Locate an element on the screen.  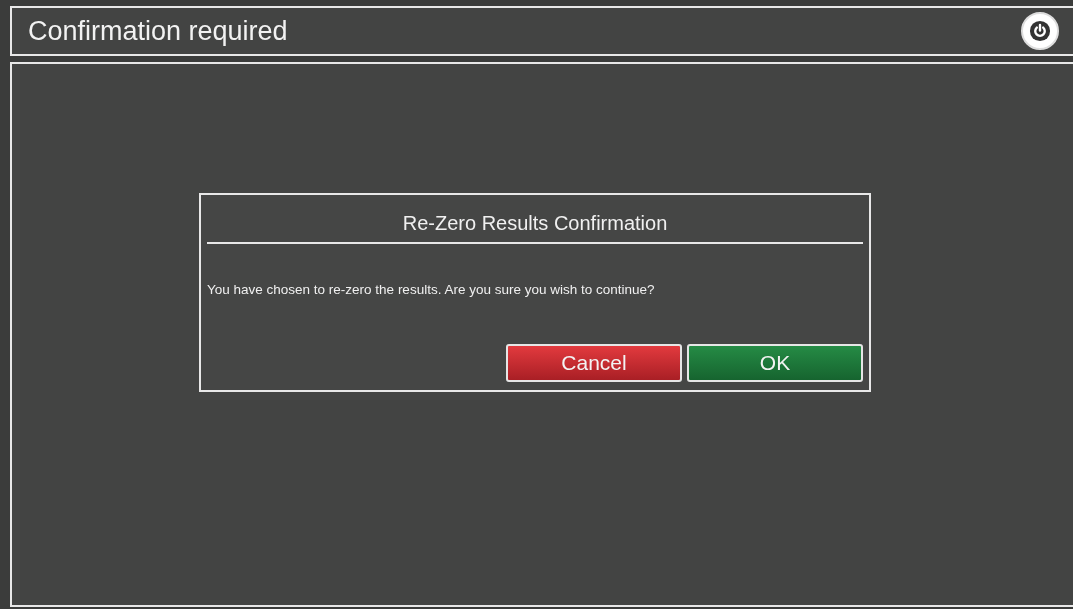
power-button is located at coordinates (1040, 31).